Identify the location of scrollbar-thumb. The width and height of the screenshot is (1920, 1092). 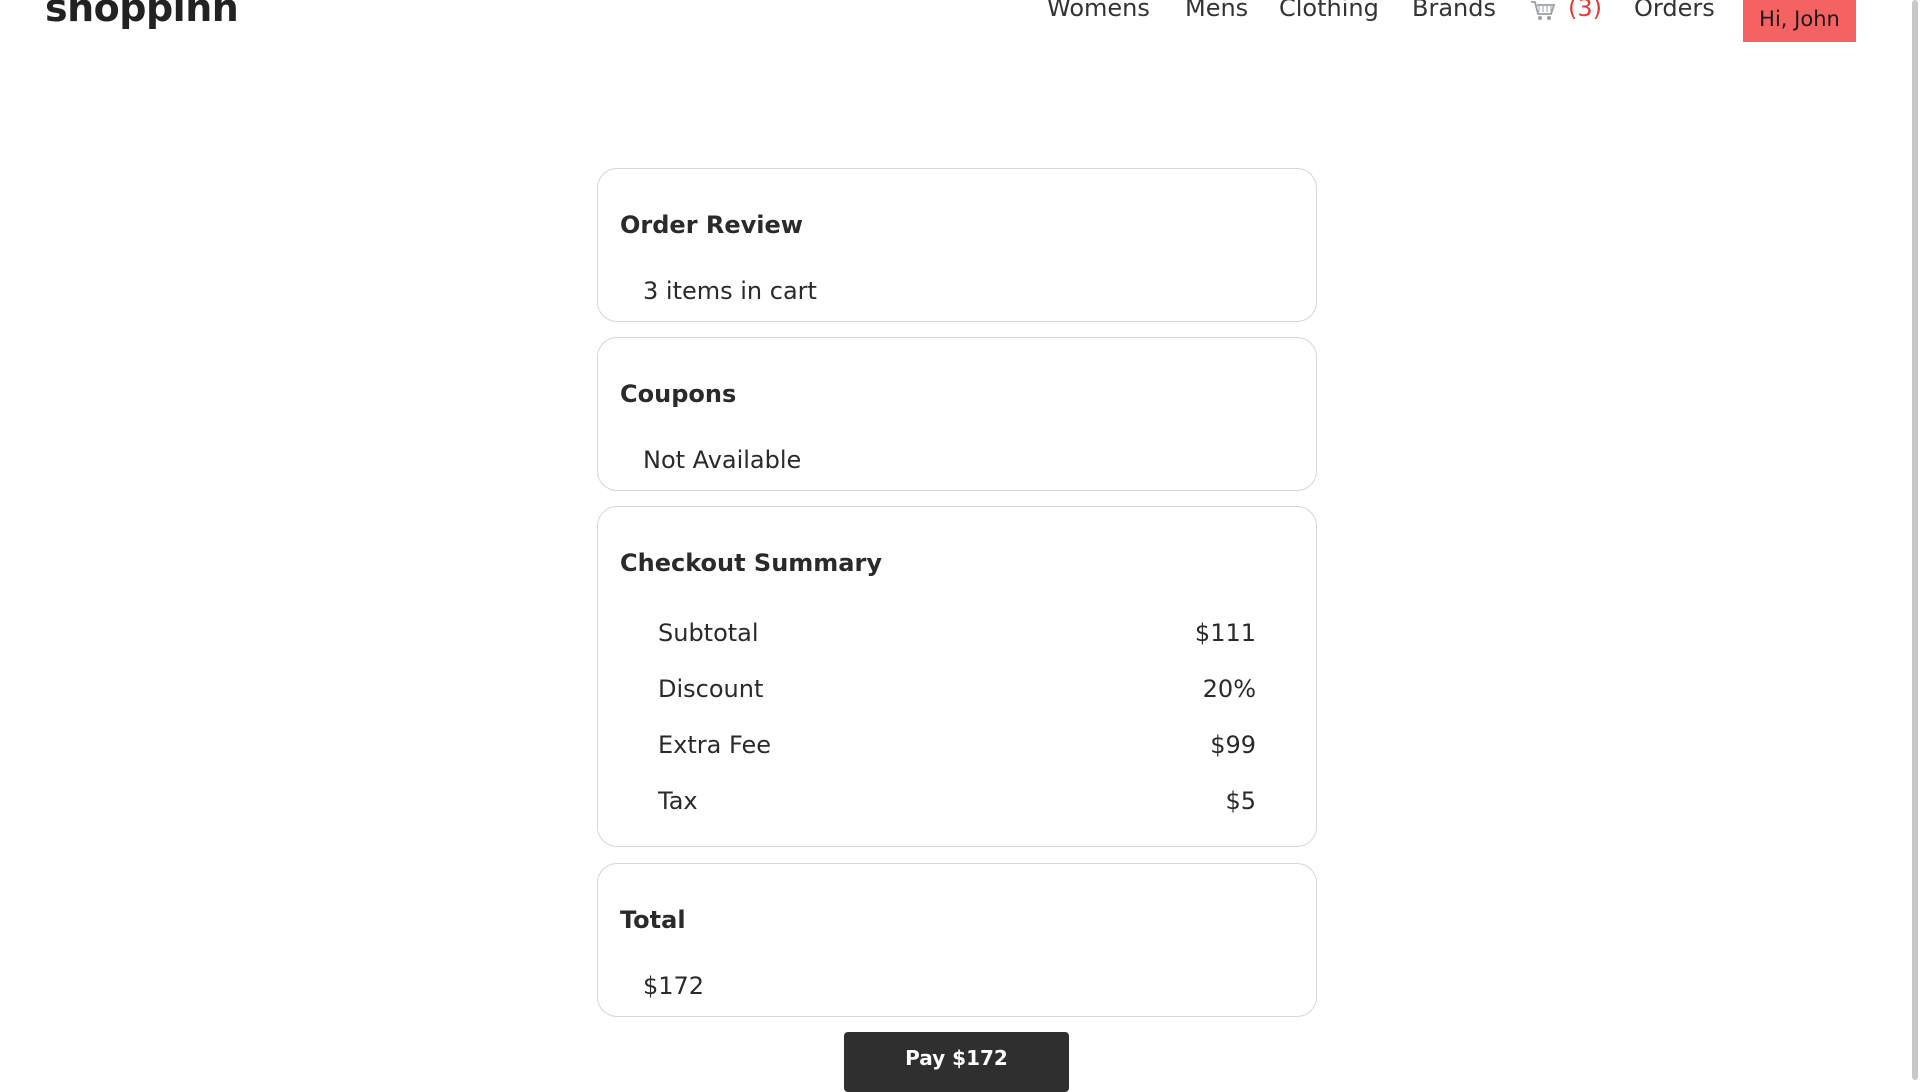
(1915, 540).